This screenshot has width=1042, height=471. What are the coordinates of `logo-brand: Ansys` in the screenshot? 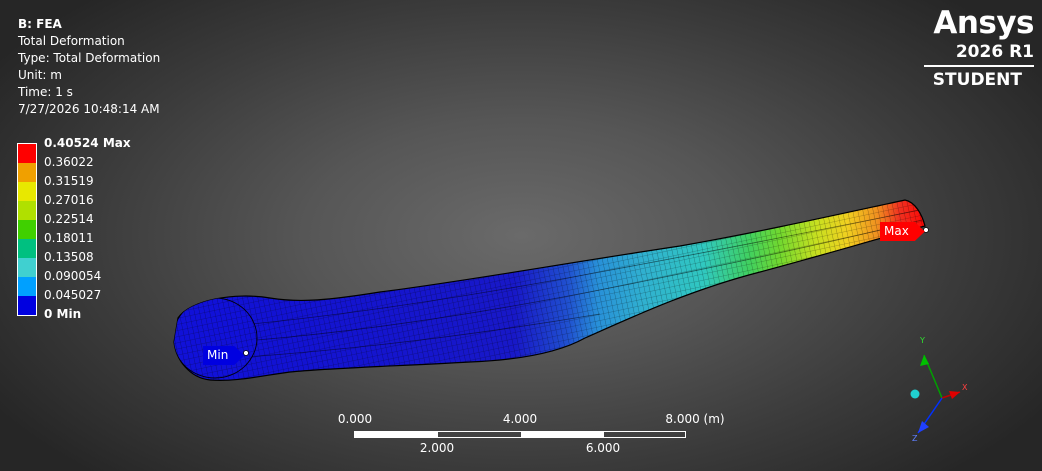 It's located at (983, 23).